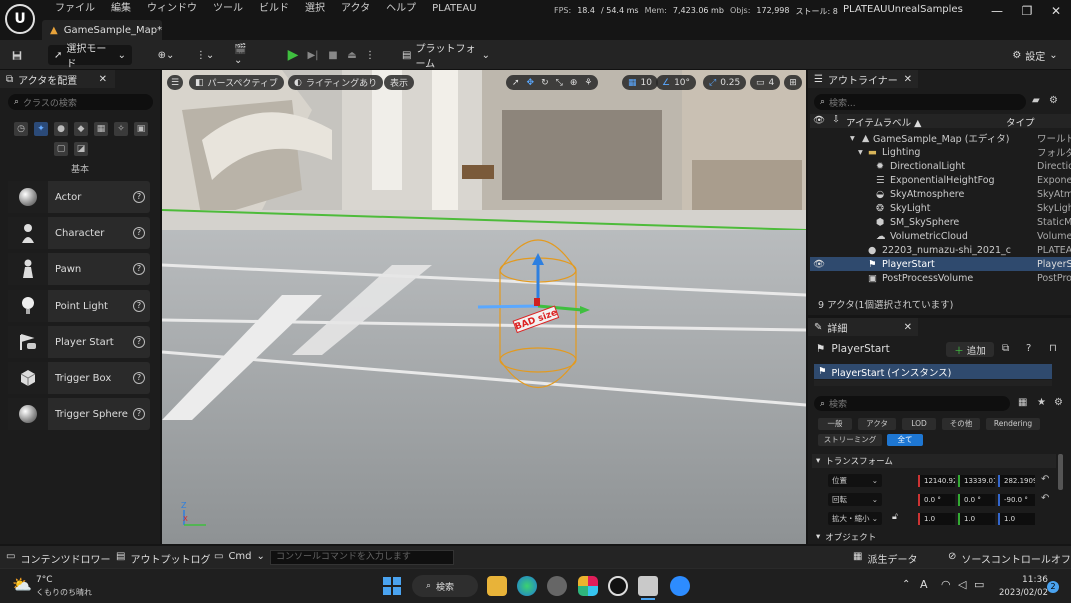  What do you see at coordinates (80, 102) in the screenshot?
I see `class-search-input: ⌕ クラスの検索` at bounding box center [80, 102].